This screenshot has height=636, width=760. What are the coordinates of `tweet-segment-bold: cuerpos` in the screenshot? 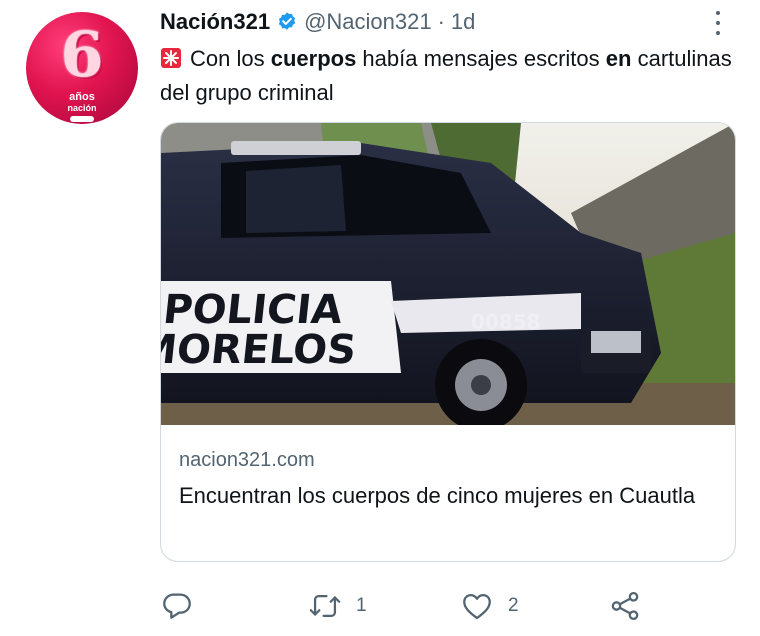 It's located at (313, 58).